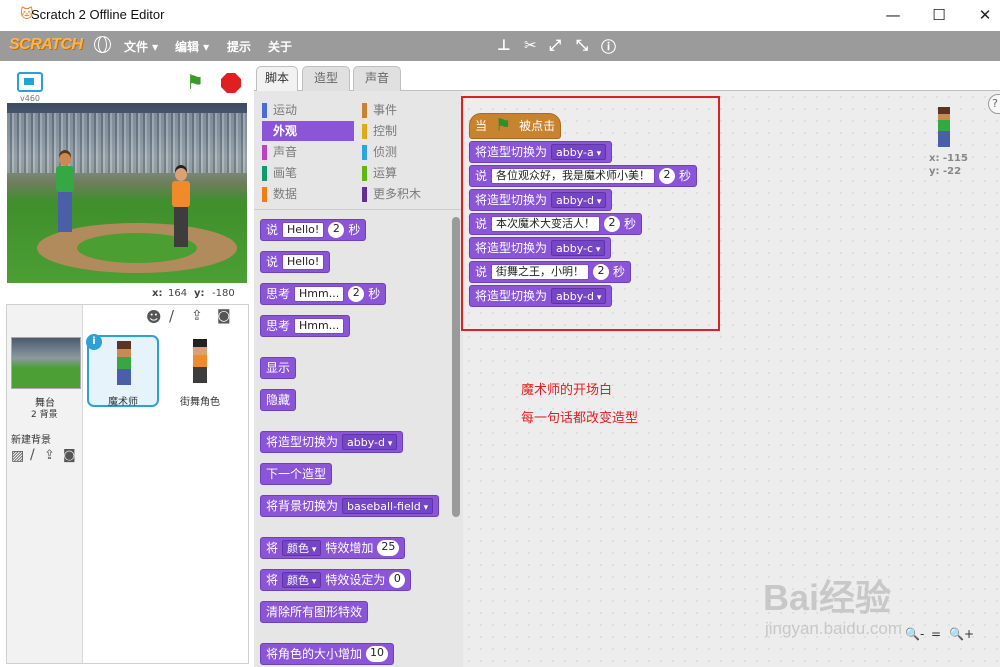 The image size is (1000, 667). I want to click on sprite-x-position: x: -115, so click(948, 158).